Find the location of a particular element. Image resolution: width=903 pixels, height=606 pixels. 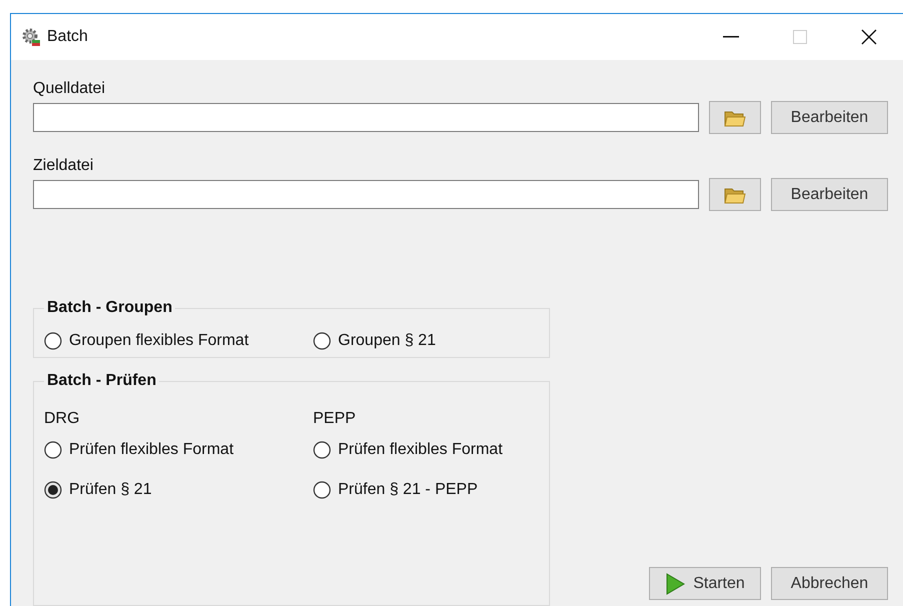

gear-icon is located at coordinates (31, 37).